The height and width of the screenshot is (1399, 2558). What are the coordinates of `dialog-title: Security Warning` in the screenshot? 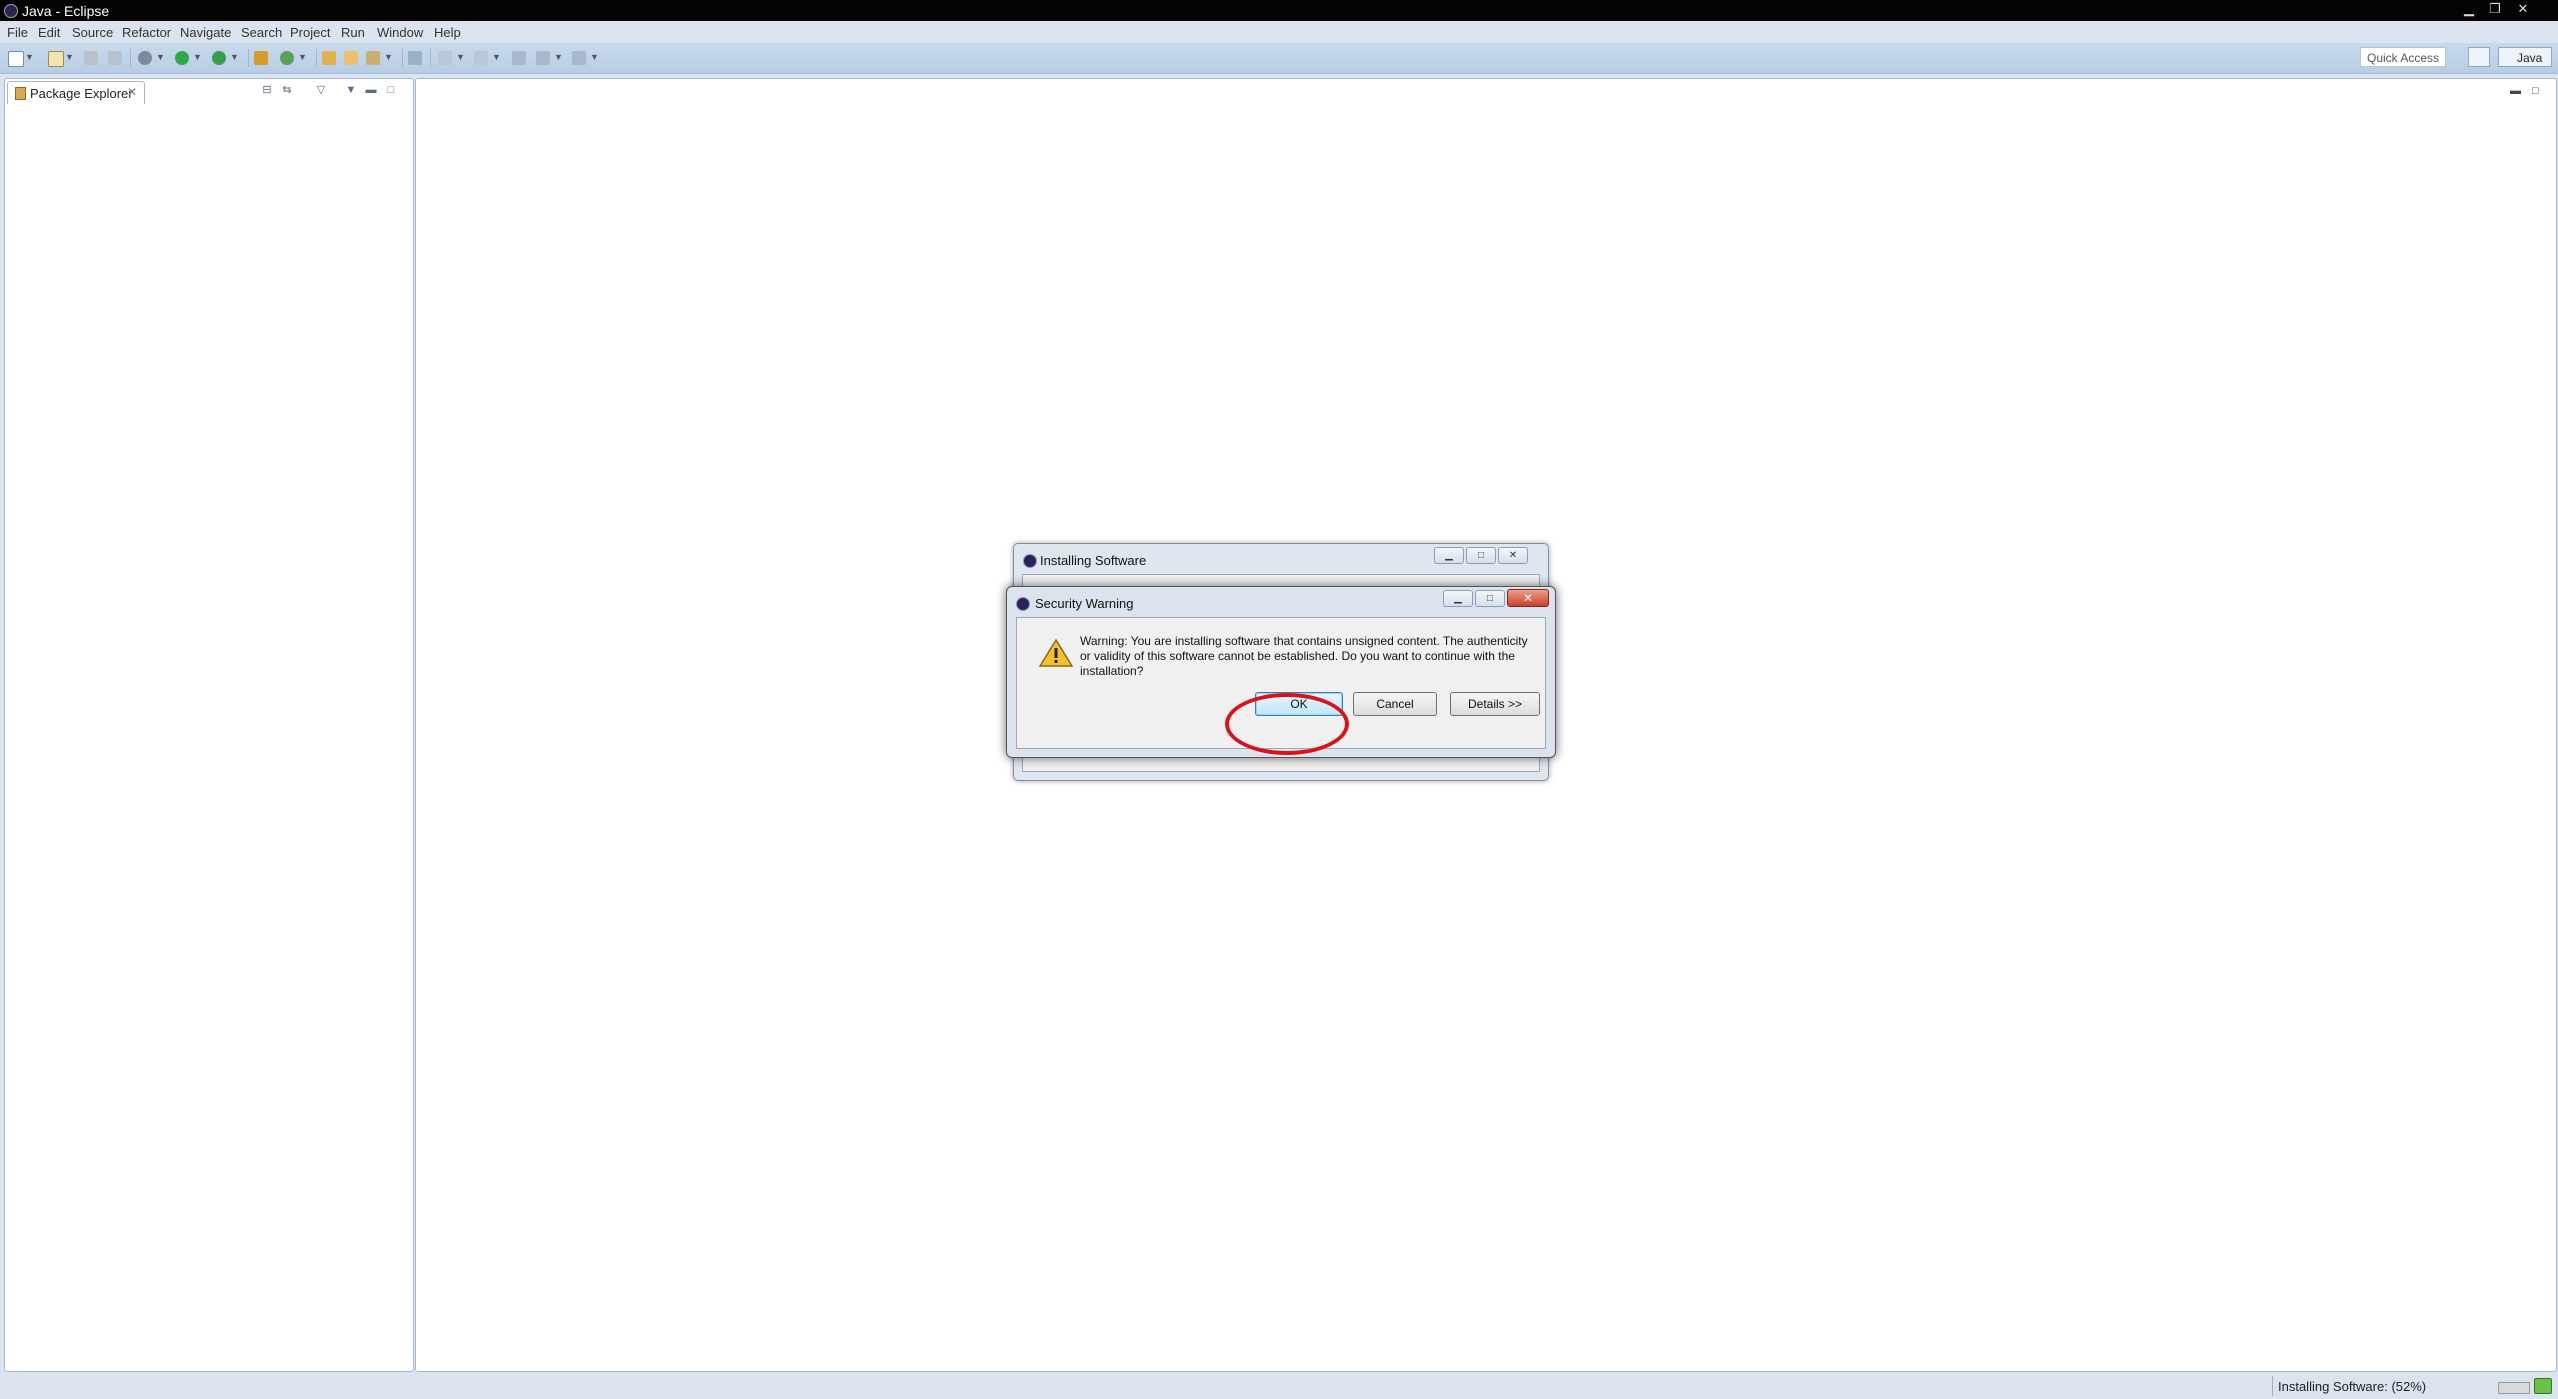 It's located at (1084, 603).